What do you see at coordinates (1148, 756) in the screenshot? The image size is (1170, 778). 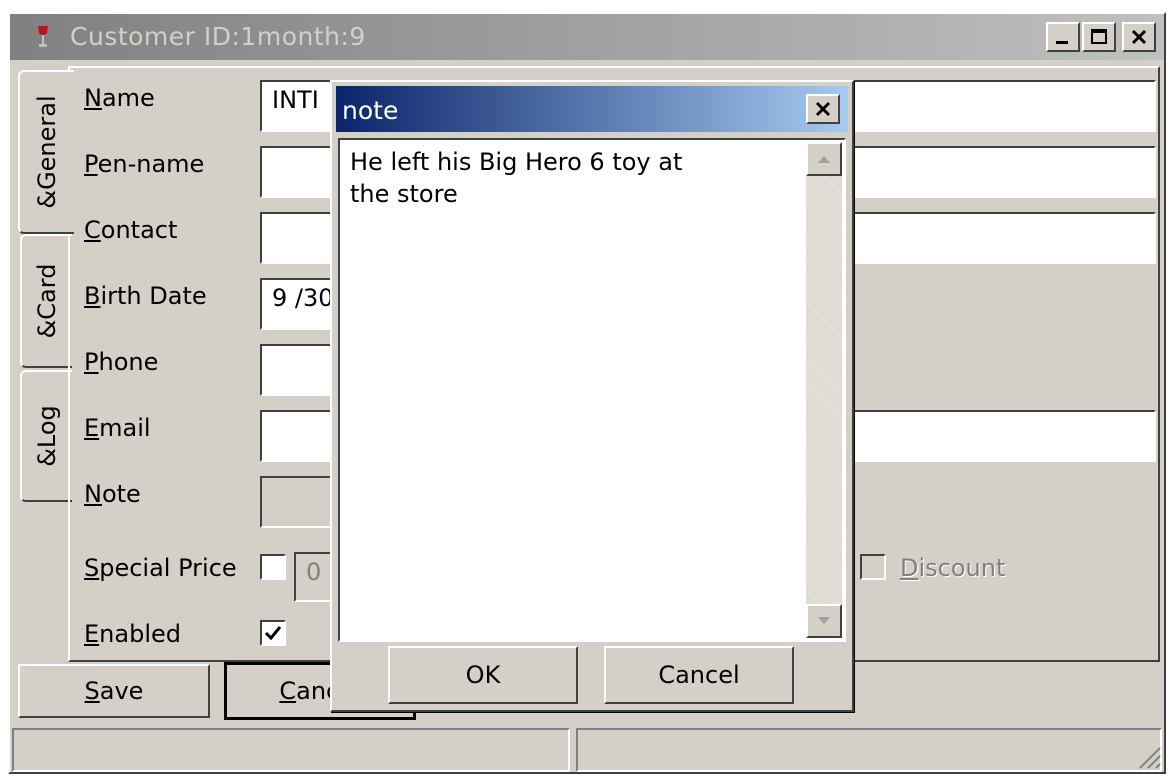 I see `resize-grip-icon` at bounding box center [1148, 756].